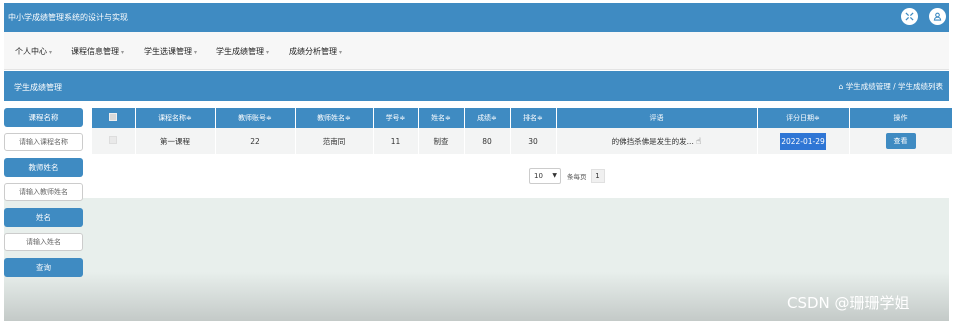  I want to click on cell-score: 80, so click(487, 141).